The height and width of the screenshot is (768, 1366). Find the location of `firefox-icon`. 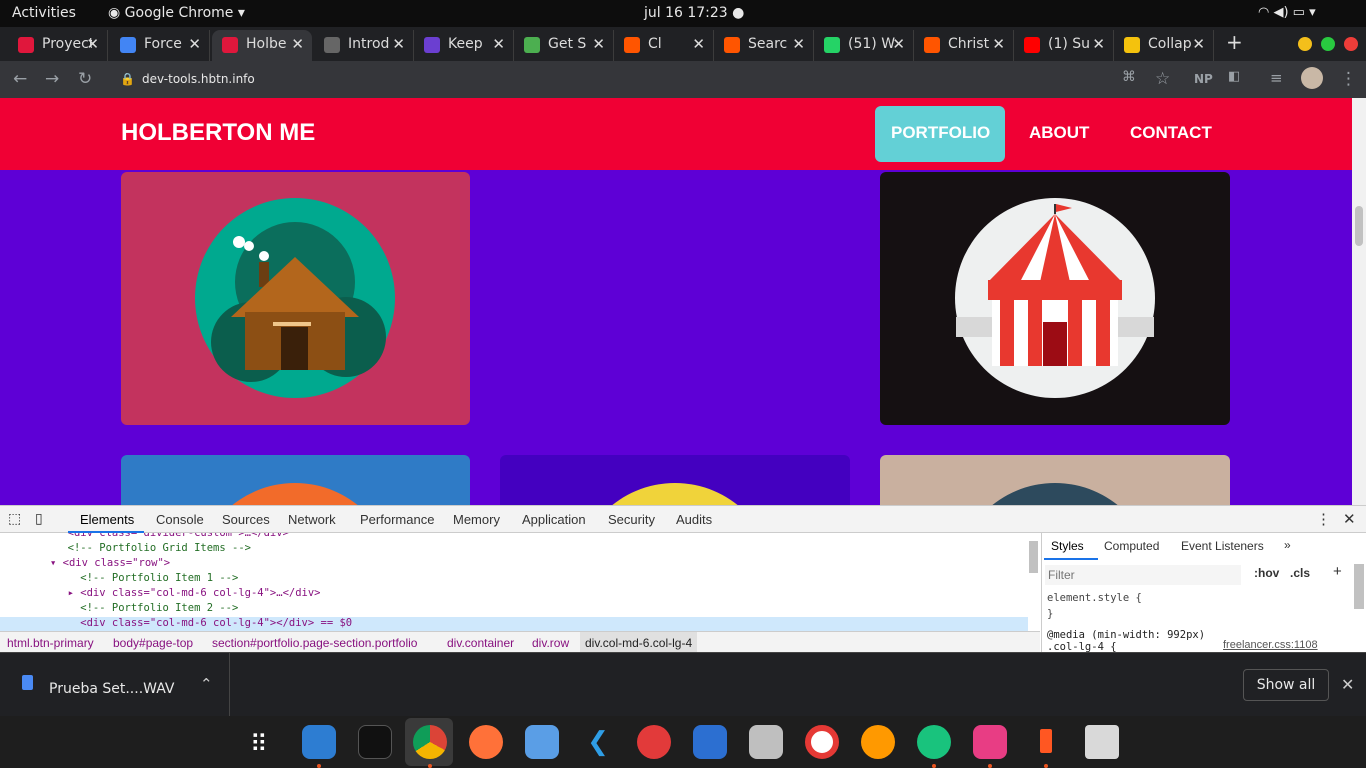

firefox-icon is located at coordinates (486, 742).